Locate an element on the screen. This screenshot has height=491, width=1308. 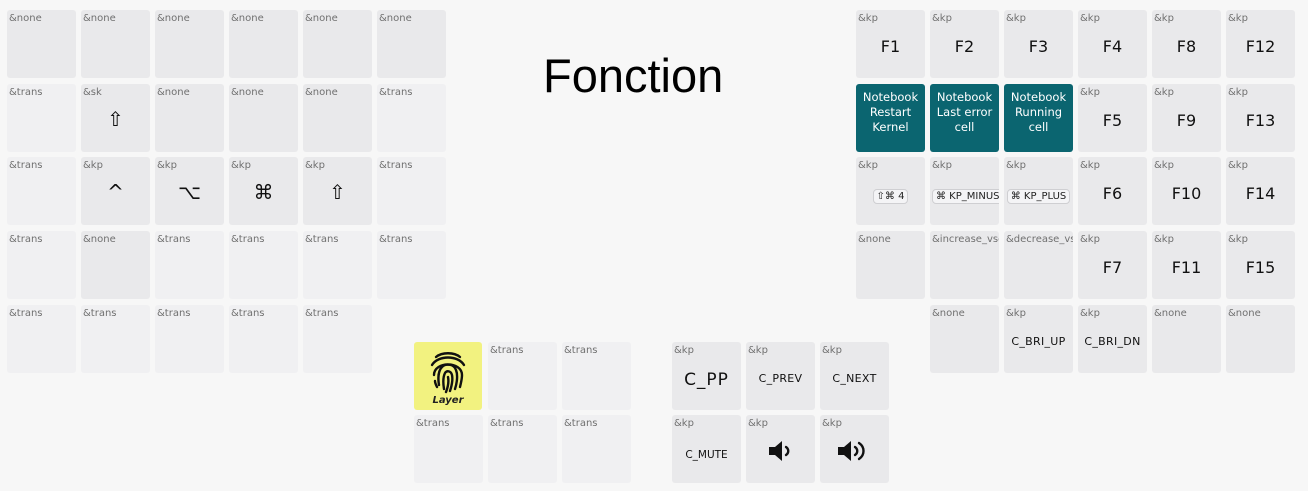
key-left-thumb-3: &trans is located at coordinates (596, 376).